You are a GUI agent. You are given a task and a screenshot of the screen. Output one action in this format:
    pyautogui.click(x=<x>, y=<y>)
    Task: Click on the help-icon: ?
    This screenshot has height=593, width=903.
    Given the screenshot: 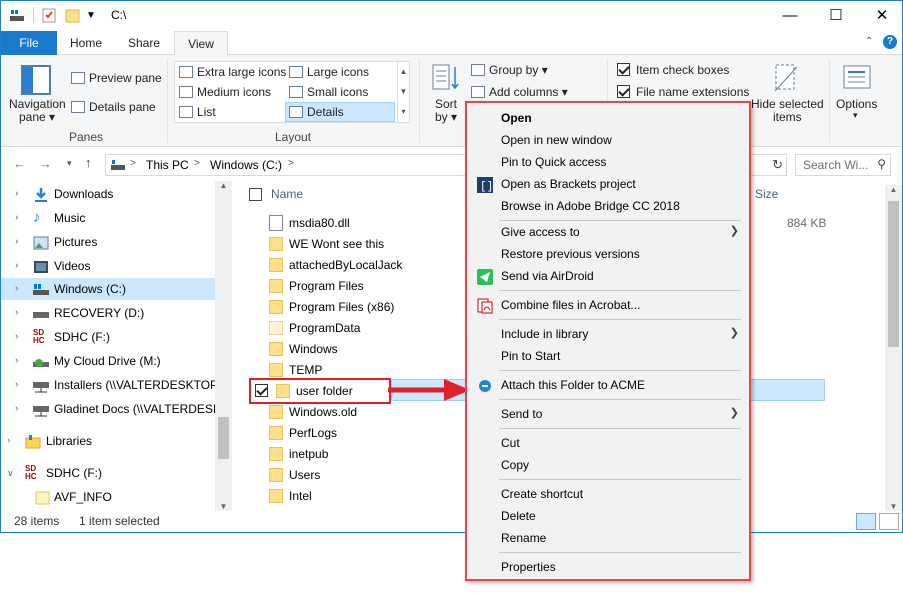 What is the action you would take?
    pyautogui.click(x=890, y=42)
    